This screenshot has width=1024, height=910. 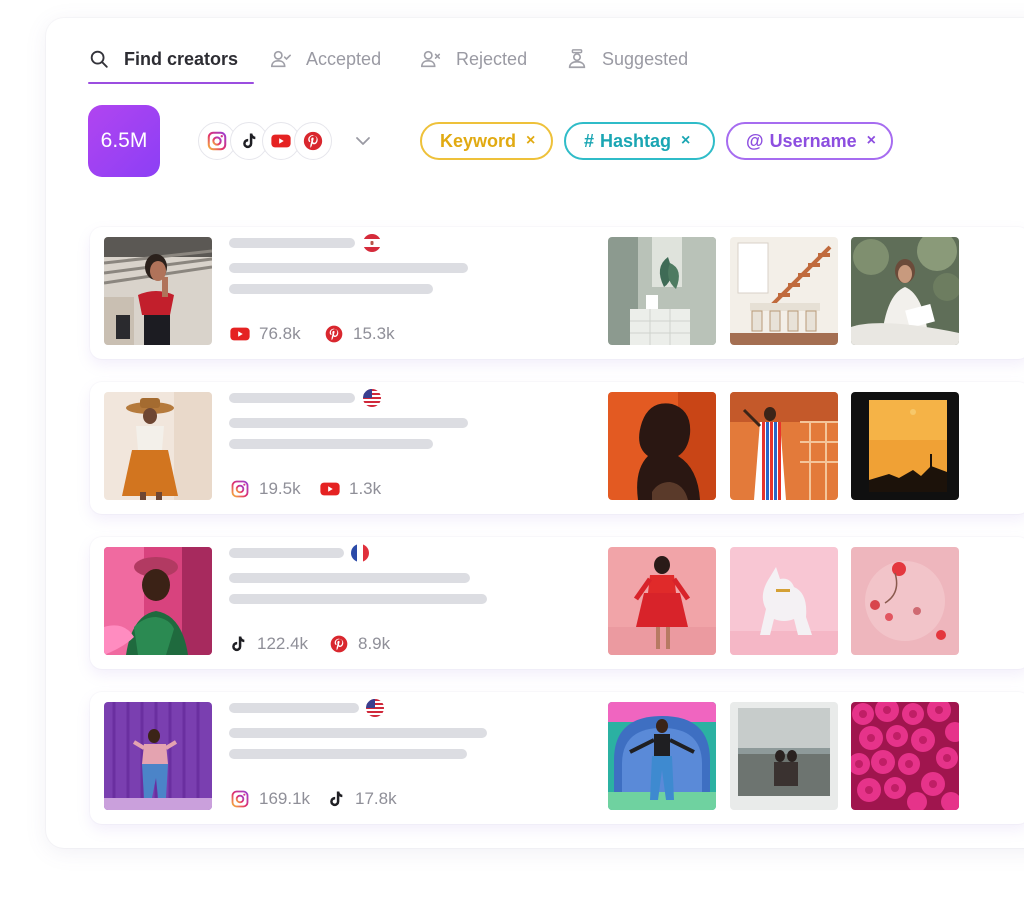 I want to click on results-count-badge: 6.5M, so click(x=124, y=141).